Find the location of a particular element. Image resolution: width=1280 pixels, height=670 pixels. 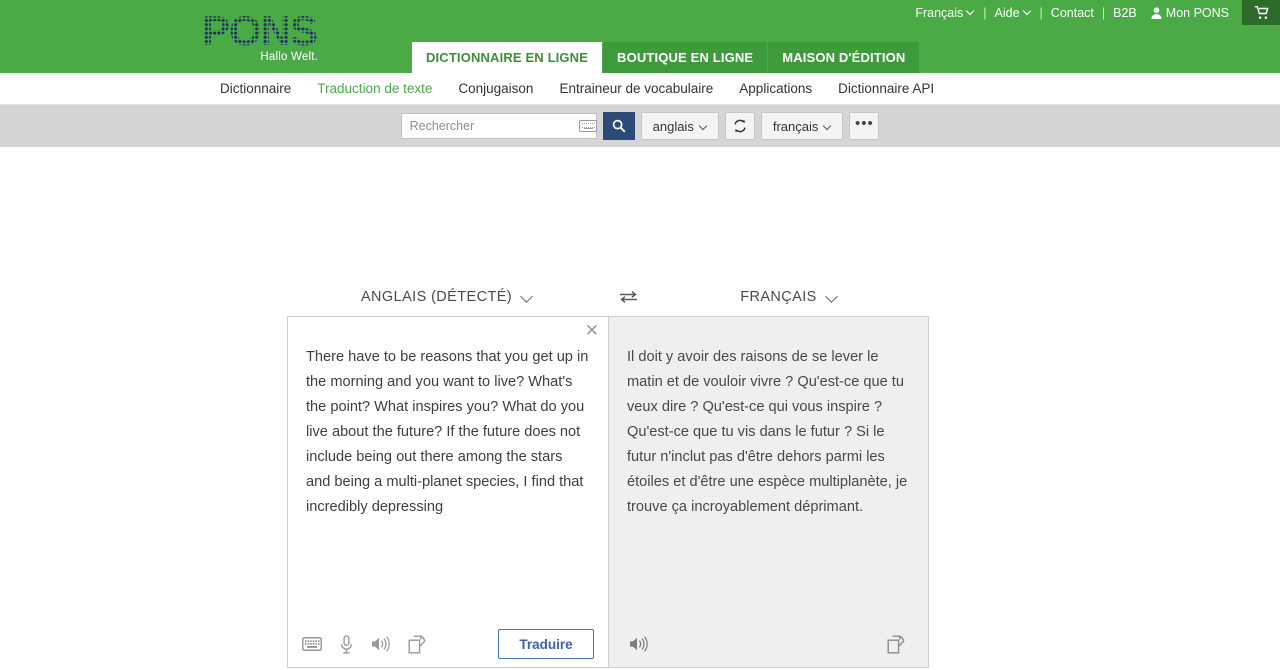

svg-text: PONS is located at coordinates (259, 32).